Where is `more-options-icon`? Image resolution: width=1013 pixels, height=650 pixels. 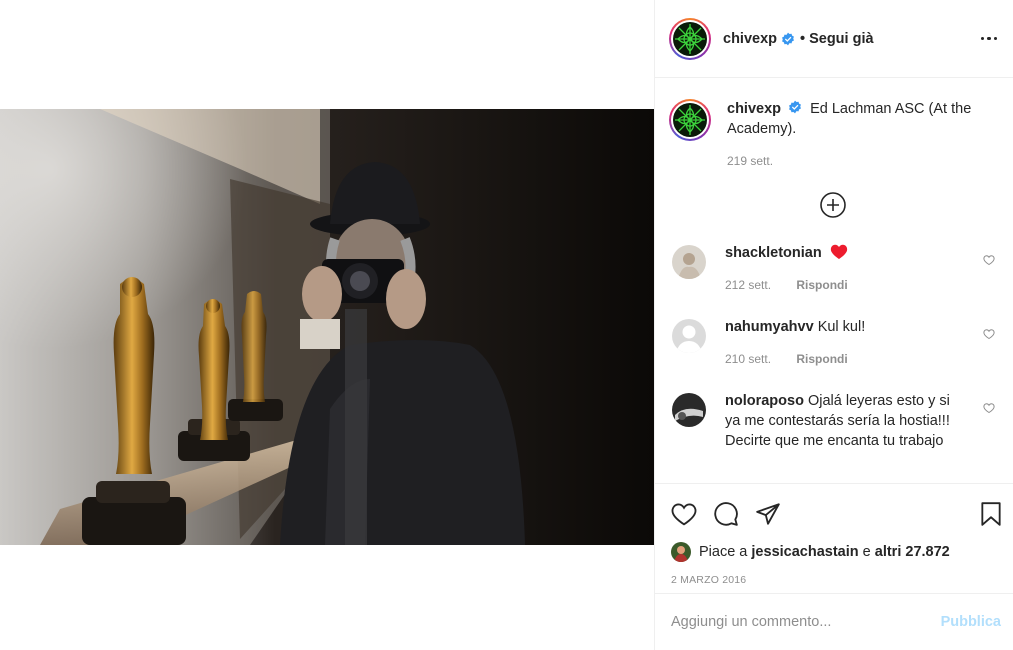 more-options-icon is located at coordinates (988, 39).